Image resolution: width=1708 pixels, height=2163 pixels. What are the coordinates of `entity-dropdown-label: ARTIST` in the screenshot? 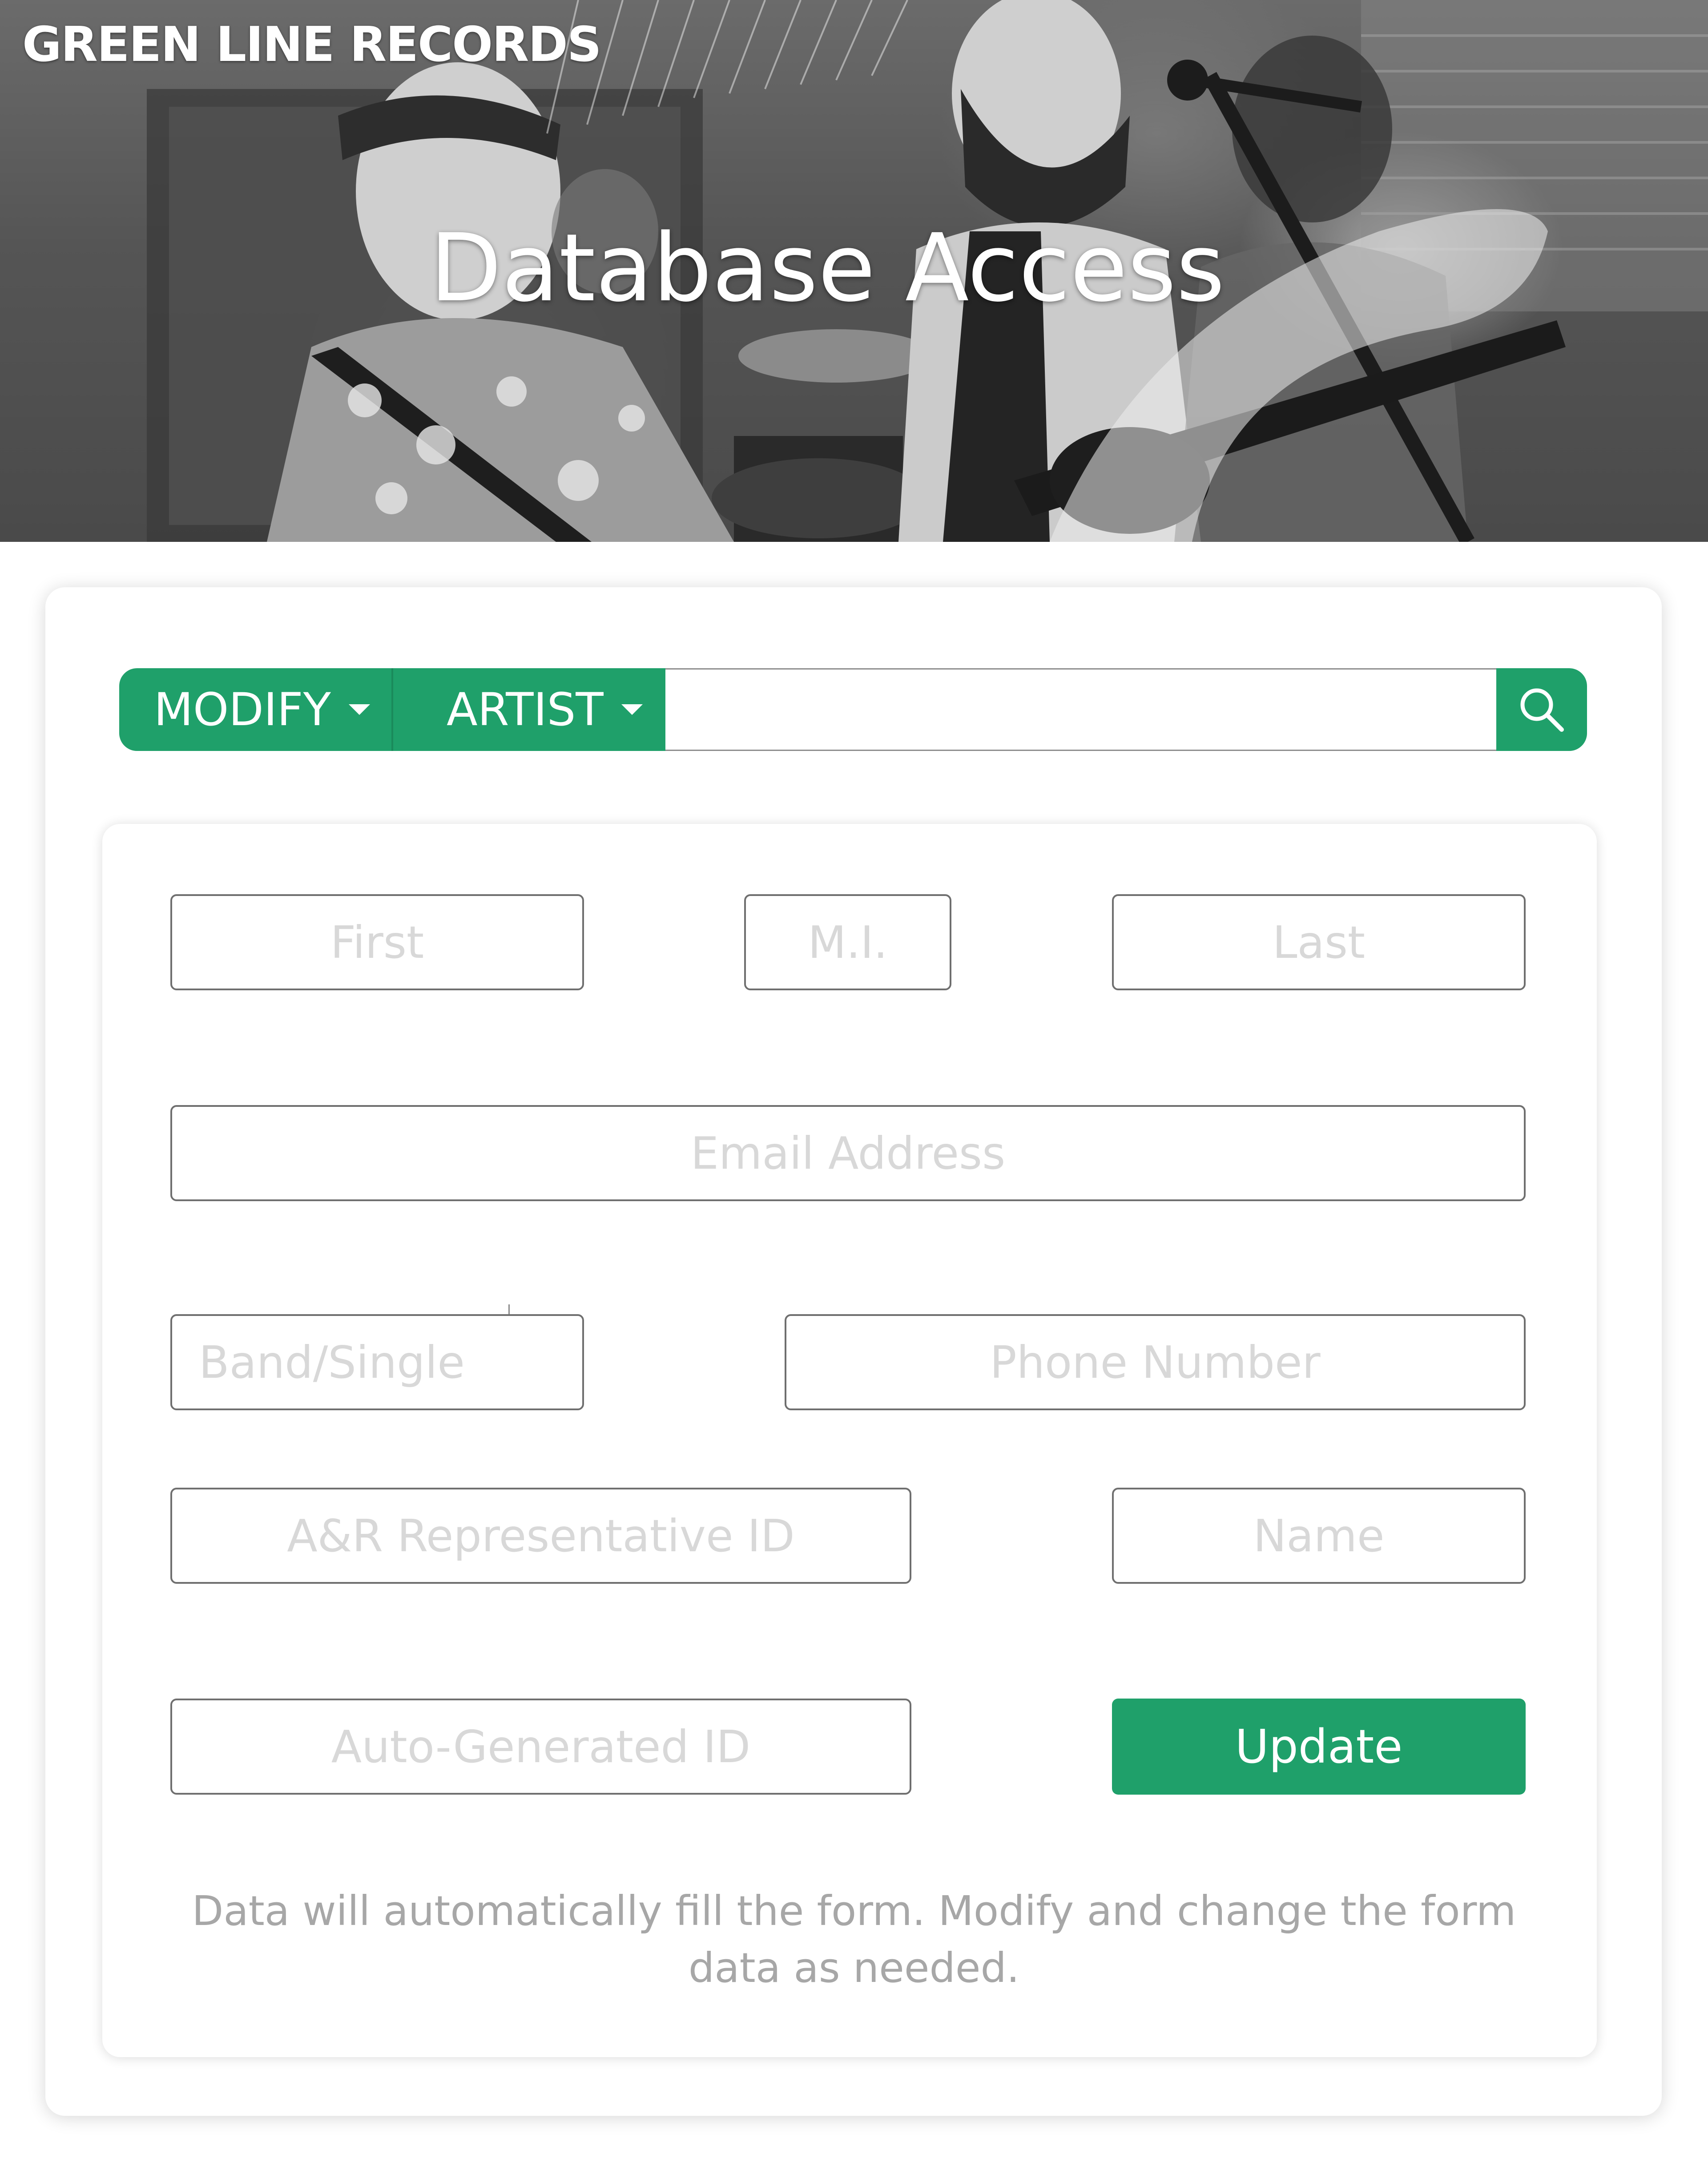 It's located at (525, 709).